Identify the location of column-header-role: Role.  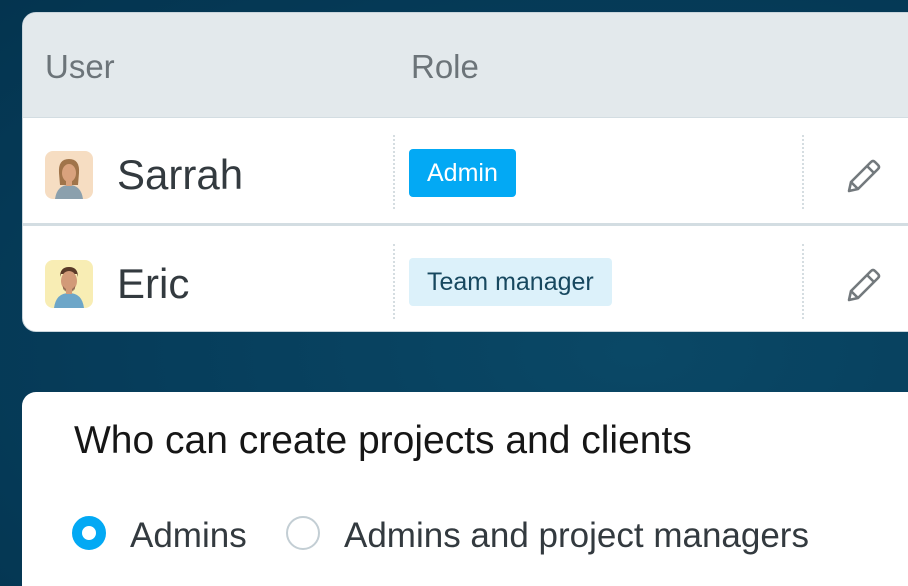
(445, 66).